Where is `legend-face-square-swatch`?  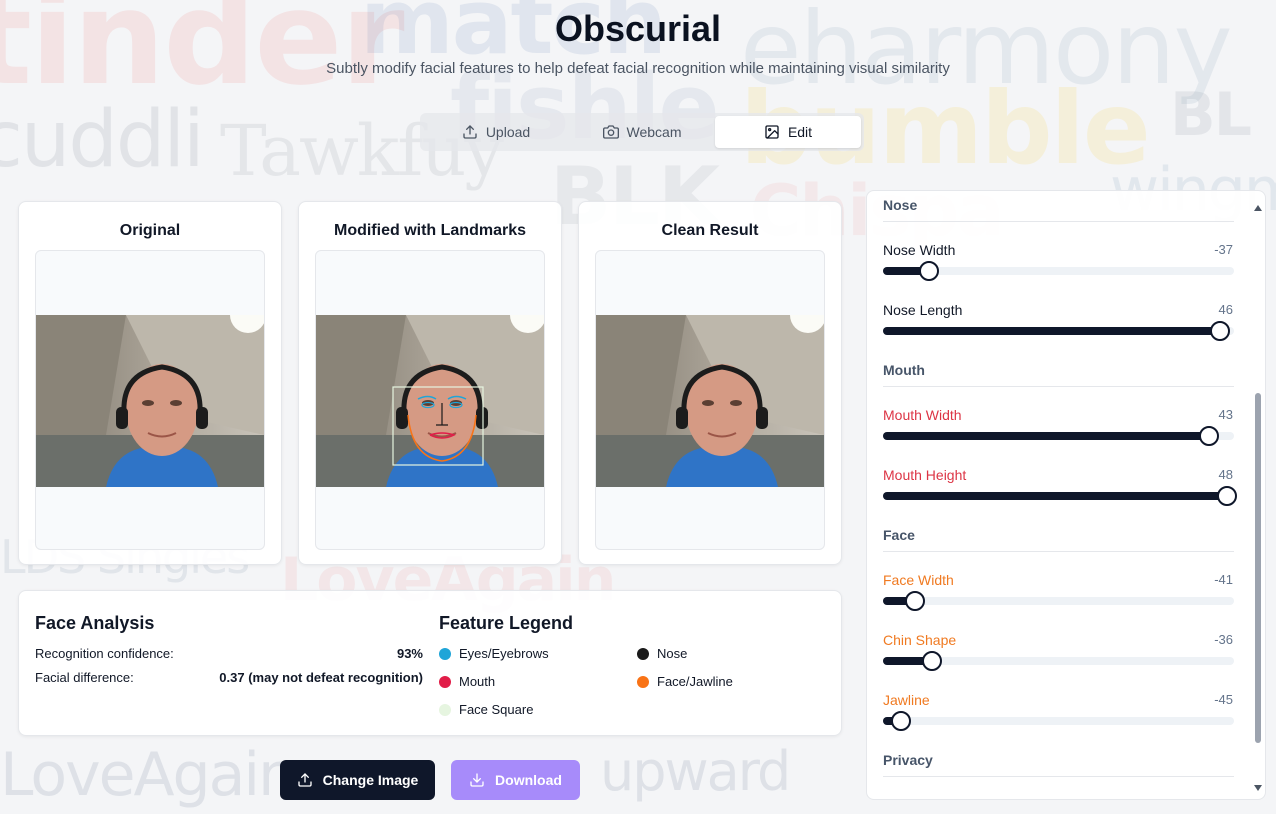
legend-face-square-swatch is located at coordinates (445, 709).